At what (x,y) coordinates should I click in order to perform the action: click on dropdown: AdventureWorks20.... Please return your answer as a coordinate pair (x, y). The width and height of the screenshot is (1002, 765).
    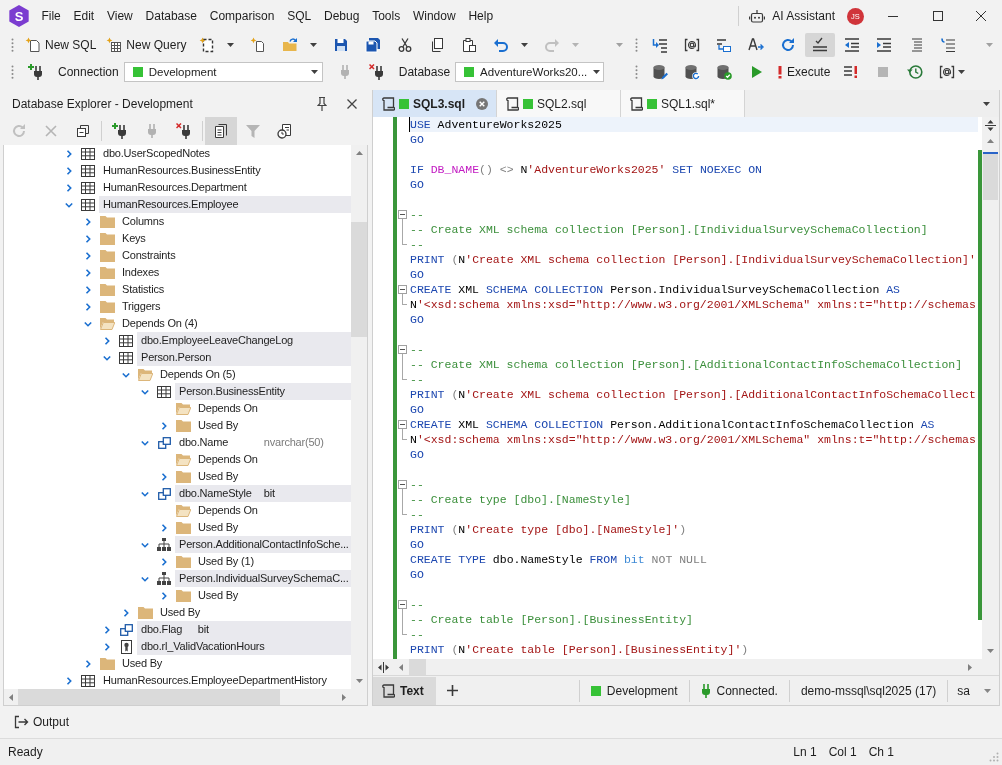
    Looking at the image, I should click on (530, 72).